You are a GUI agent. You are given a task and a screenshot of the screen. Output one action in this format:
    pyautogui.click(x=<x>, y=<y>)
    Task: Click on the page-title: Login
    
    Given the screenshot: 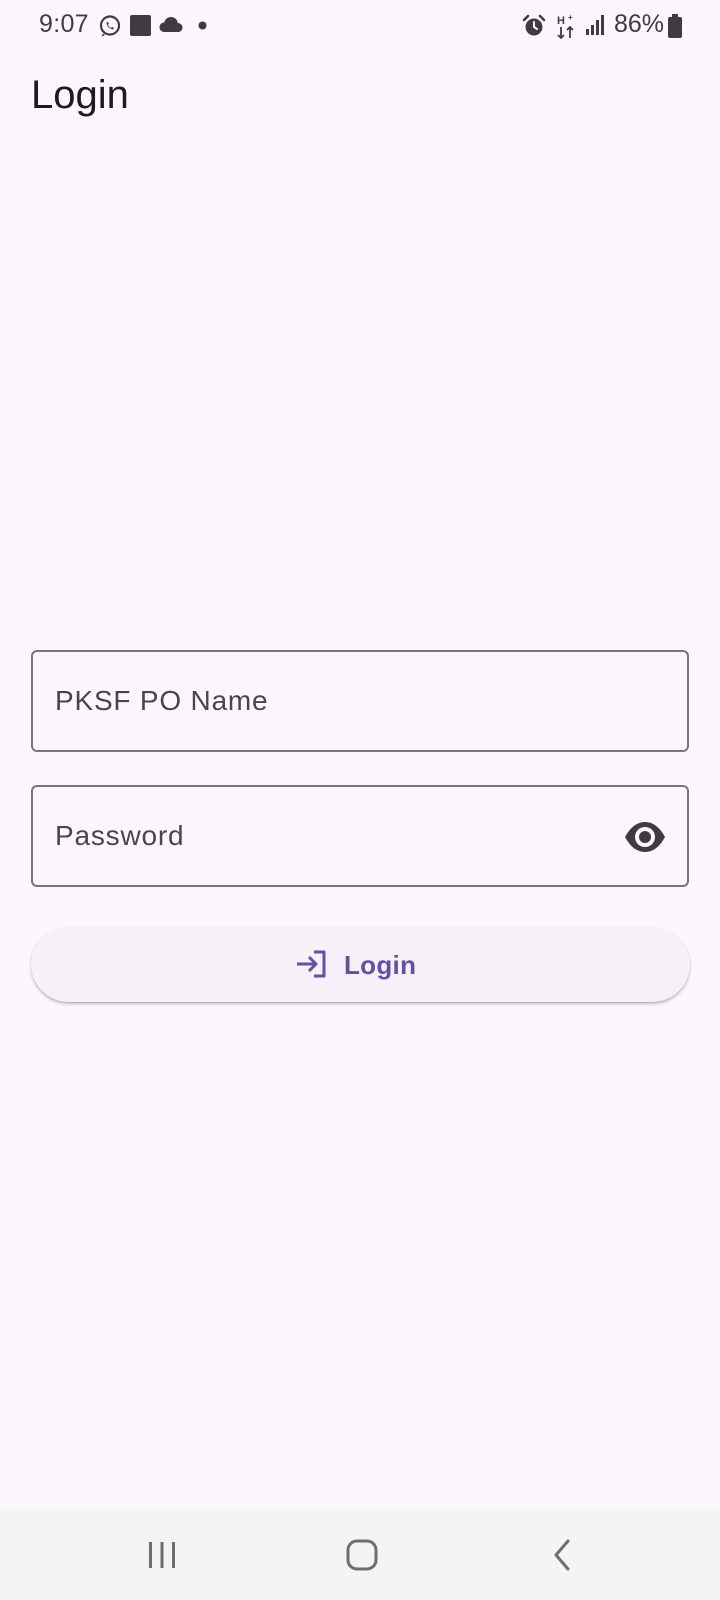 What is the action you would take?
    pyautogui.click(x=80, y=95)
    